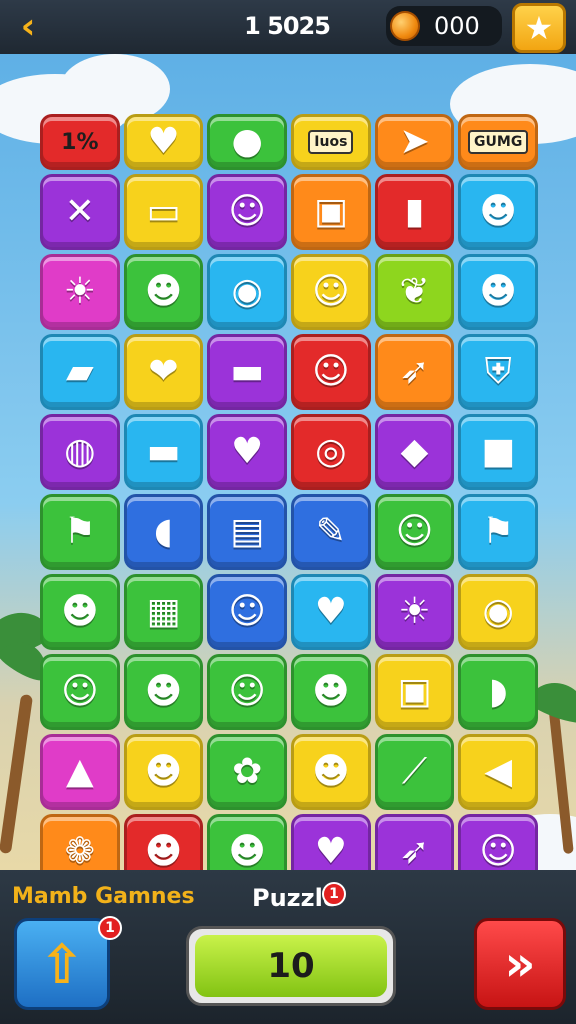  Describe the element at coordinates (289, 212) in the screenshot. I see `grid-row: ✕ ▭ ☺ ▣ ▮ ☻` at that location.